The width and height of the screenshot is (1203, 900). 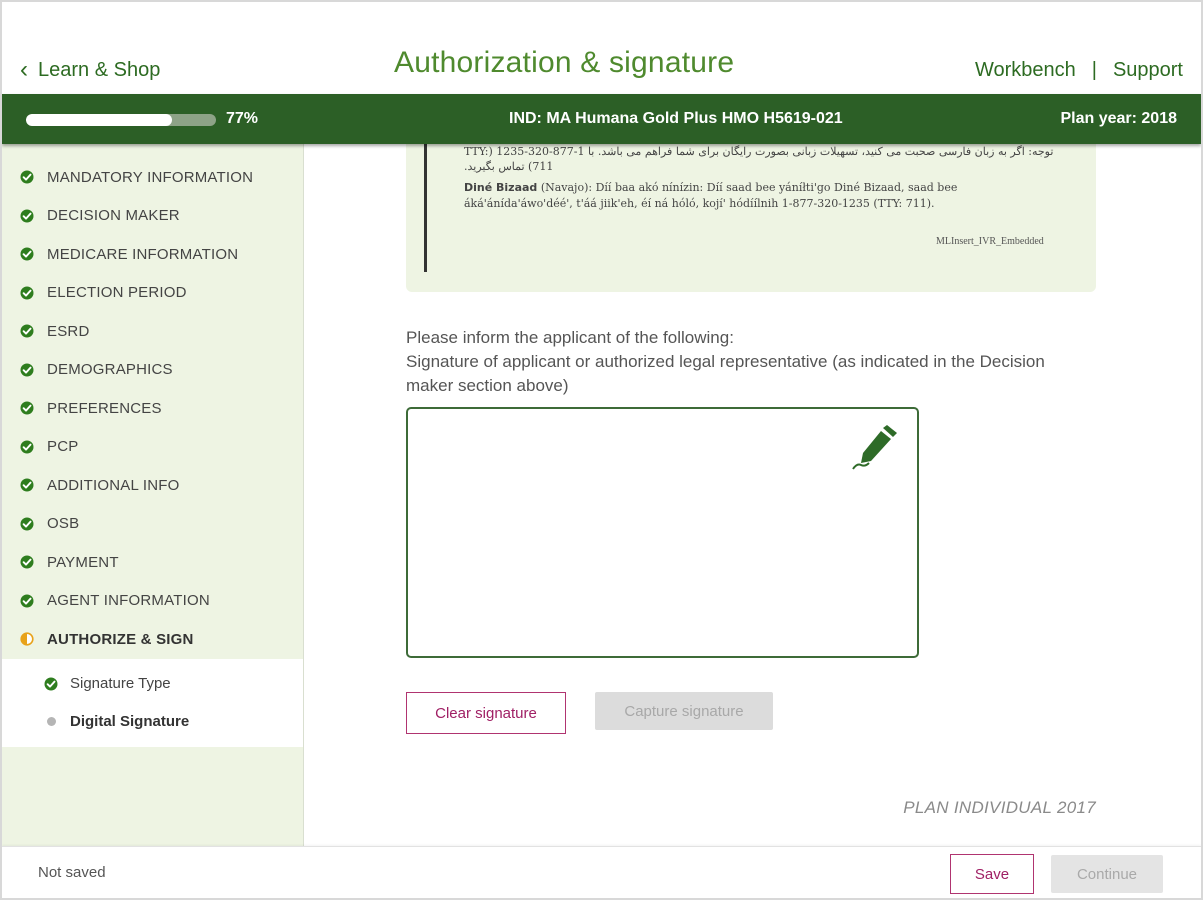 I want to click on top-links: Workbench | Support, so click(x=1079, y=70).